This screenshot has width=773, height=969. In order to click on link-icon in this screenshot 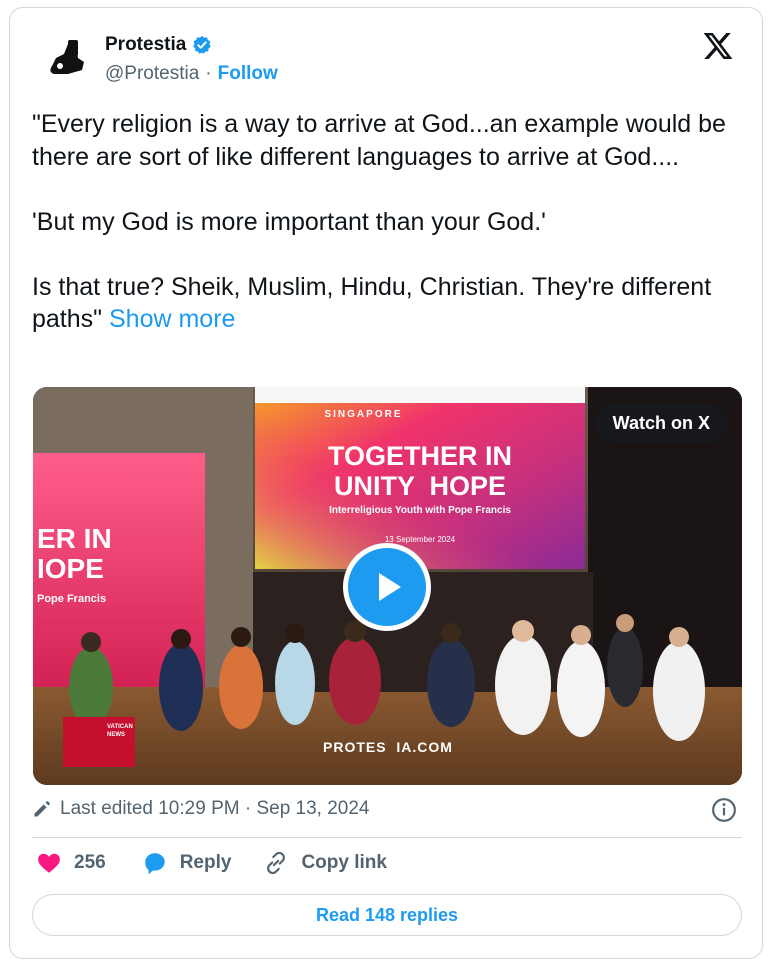, I will do `click(276, 863)`.